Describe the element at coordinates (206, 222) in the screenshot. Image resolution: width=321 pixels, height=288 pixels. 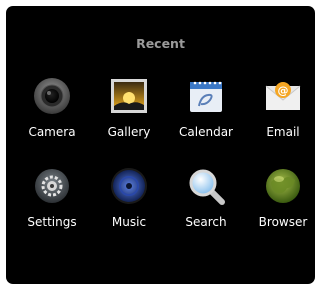
I see `app-label: Search` at that location.